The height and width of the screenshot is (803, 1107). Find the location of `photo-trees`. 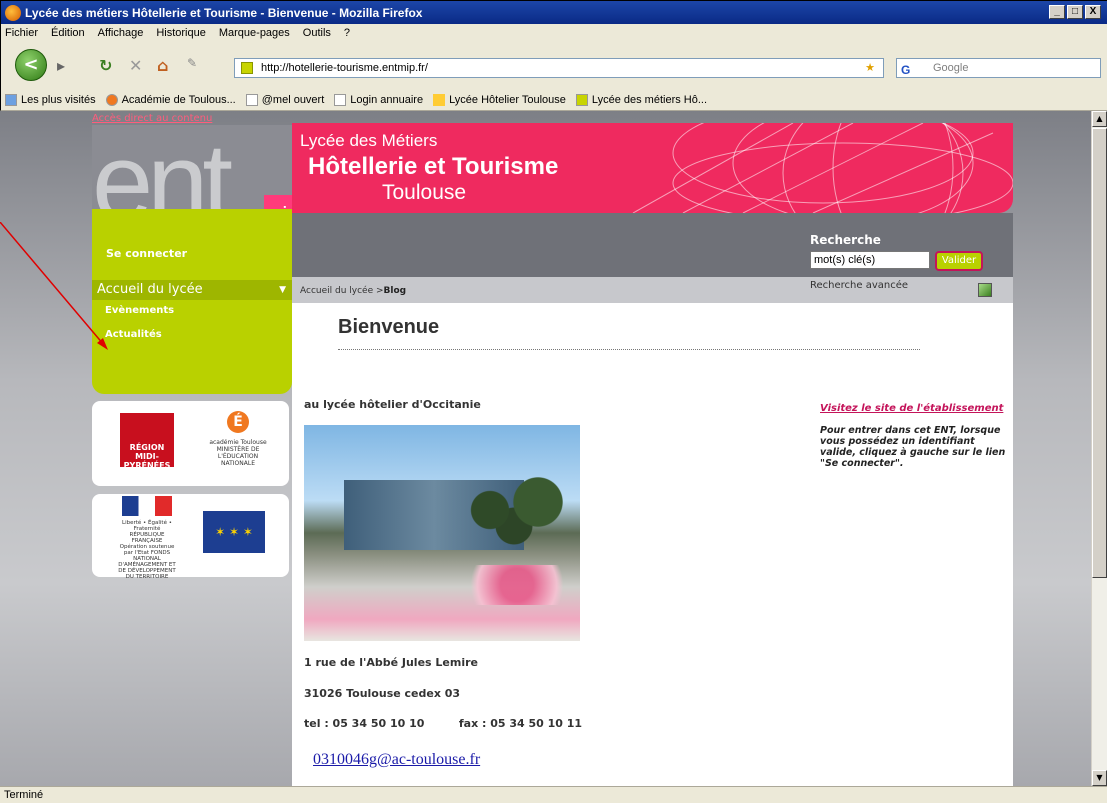

photo-trees is located at coordinates (514, 510).